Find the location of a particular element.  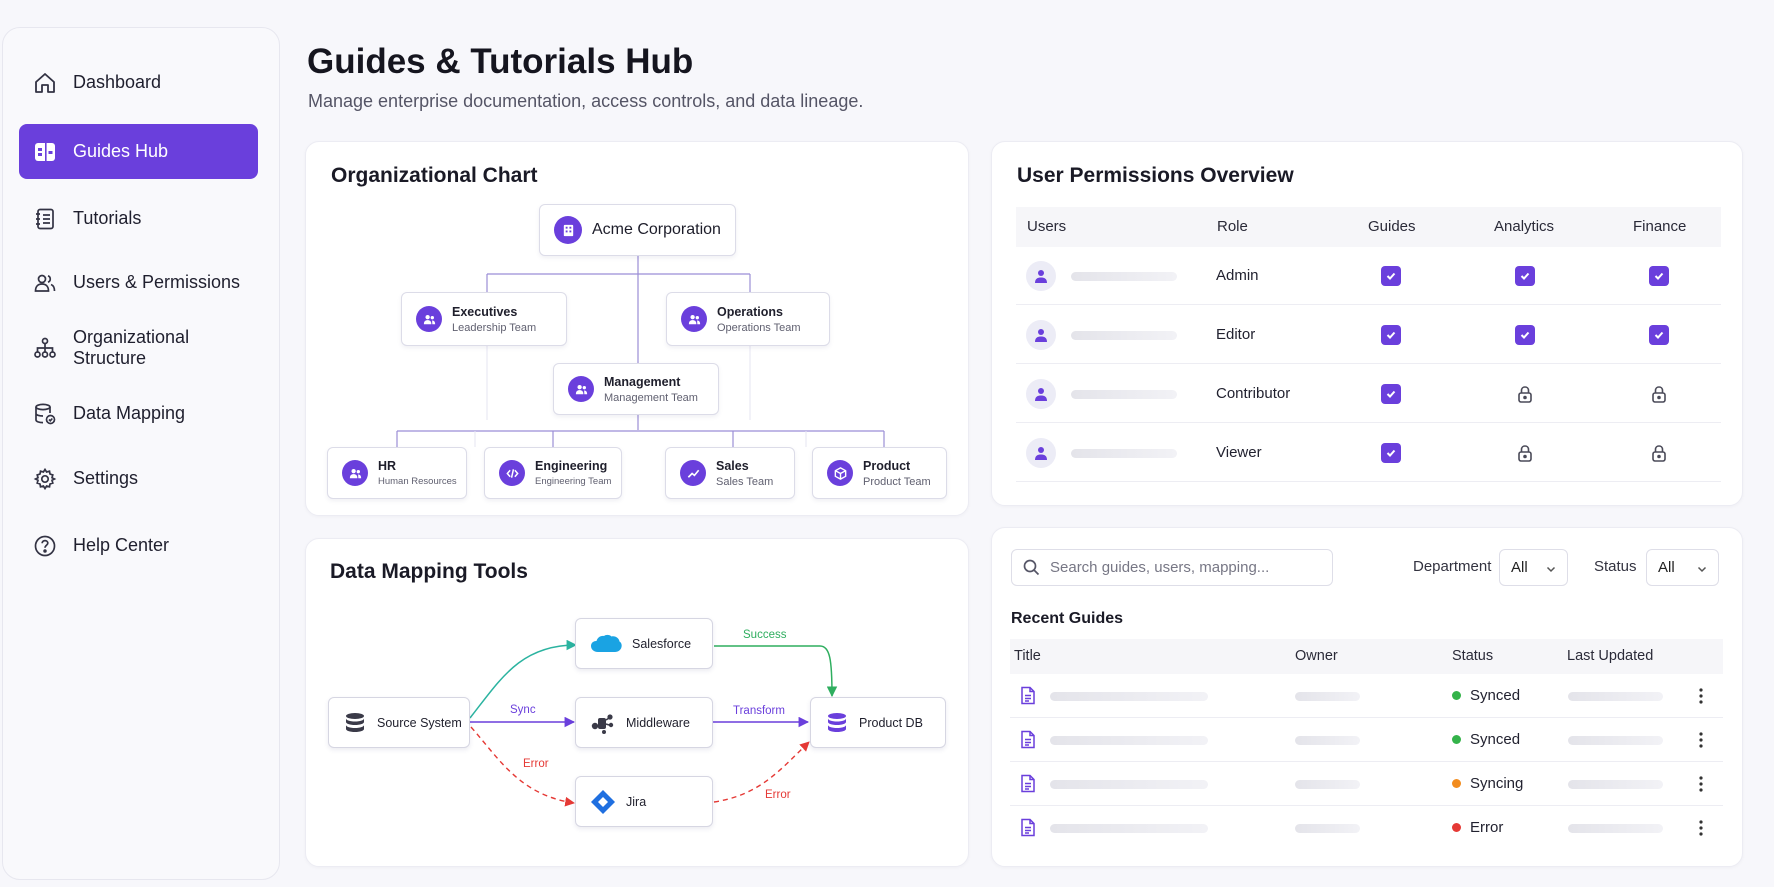

flow-label-success: Success is located at coordinates (765, 635).